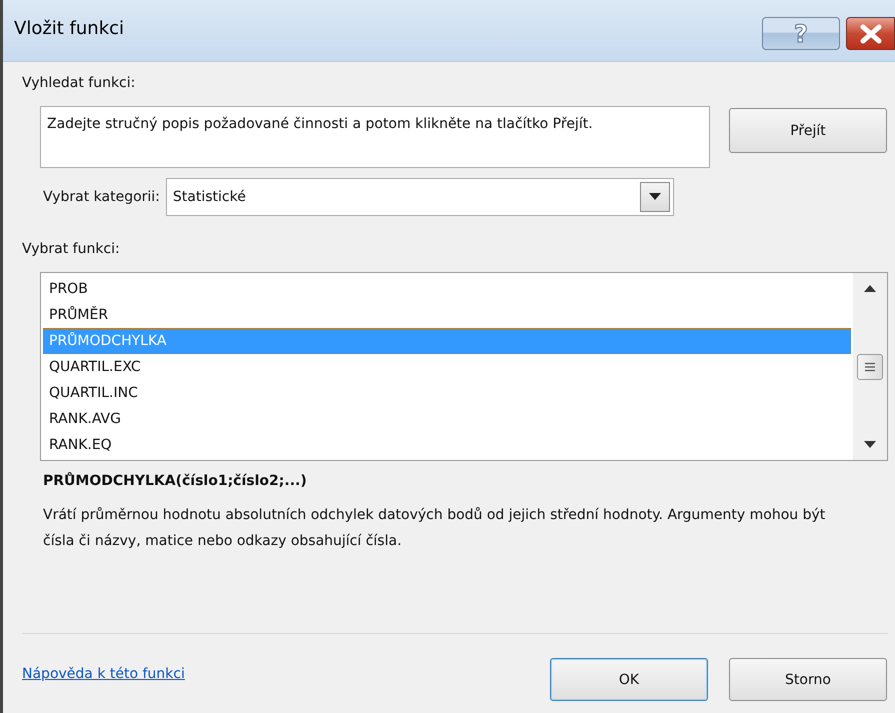 The height and width of the screenshot is (713, 895). What do you see at coordinates (447, 393) in the screenshot?
I see `function-item: QUARTIL.INC` at bounding box center [447, 393].